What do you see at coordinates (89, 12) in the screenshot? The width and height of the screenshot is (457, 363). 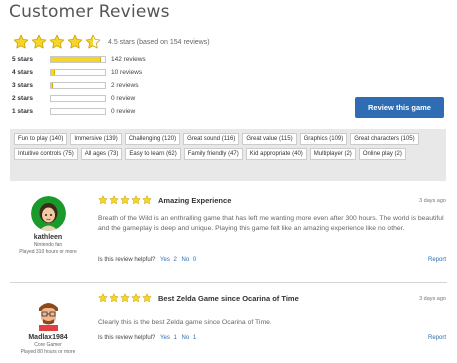 I see `page-title: Customer Reviews` at bounding box center [89, 12].